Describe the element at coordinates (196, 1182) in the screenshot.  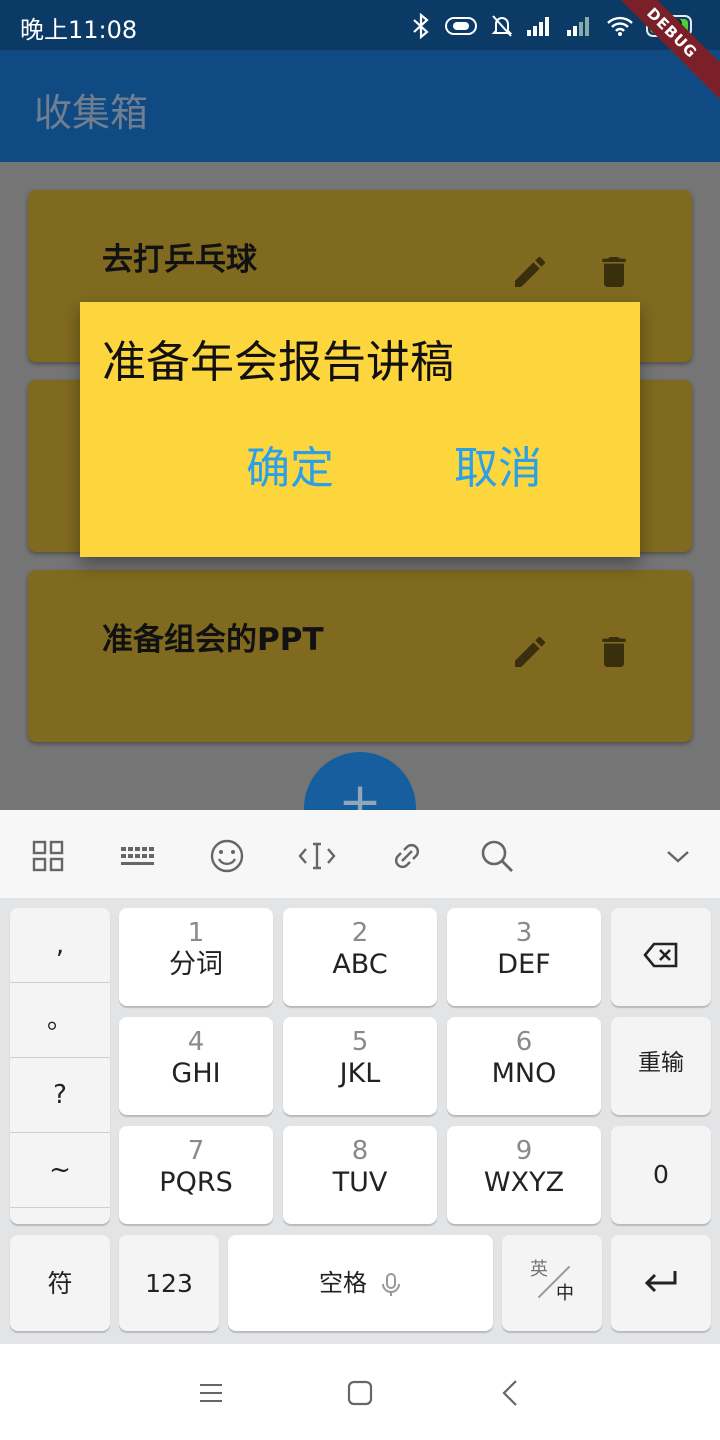
I see `key-label: PQRS` at that location.